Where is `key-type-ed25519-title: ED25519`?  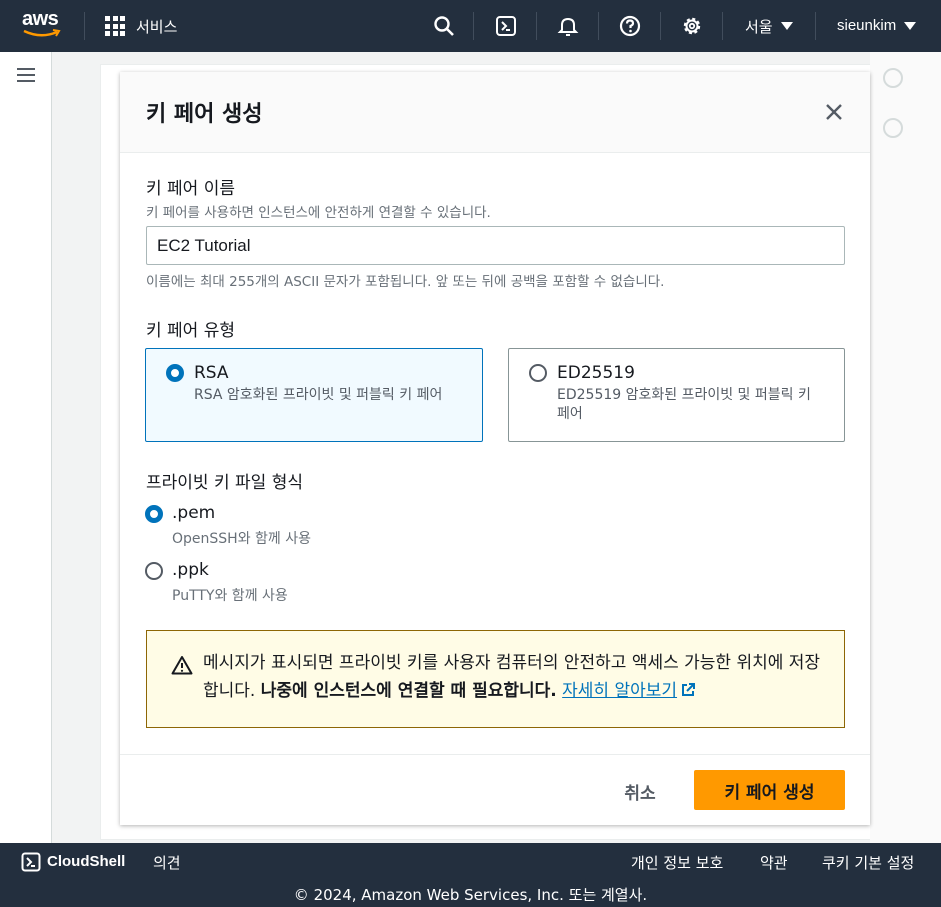 key-type-ed25519-title: ED25519 is located at coordinates (596, 373).